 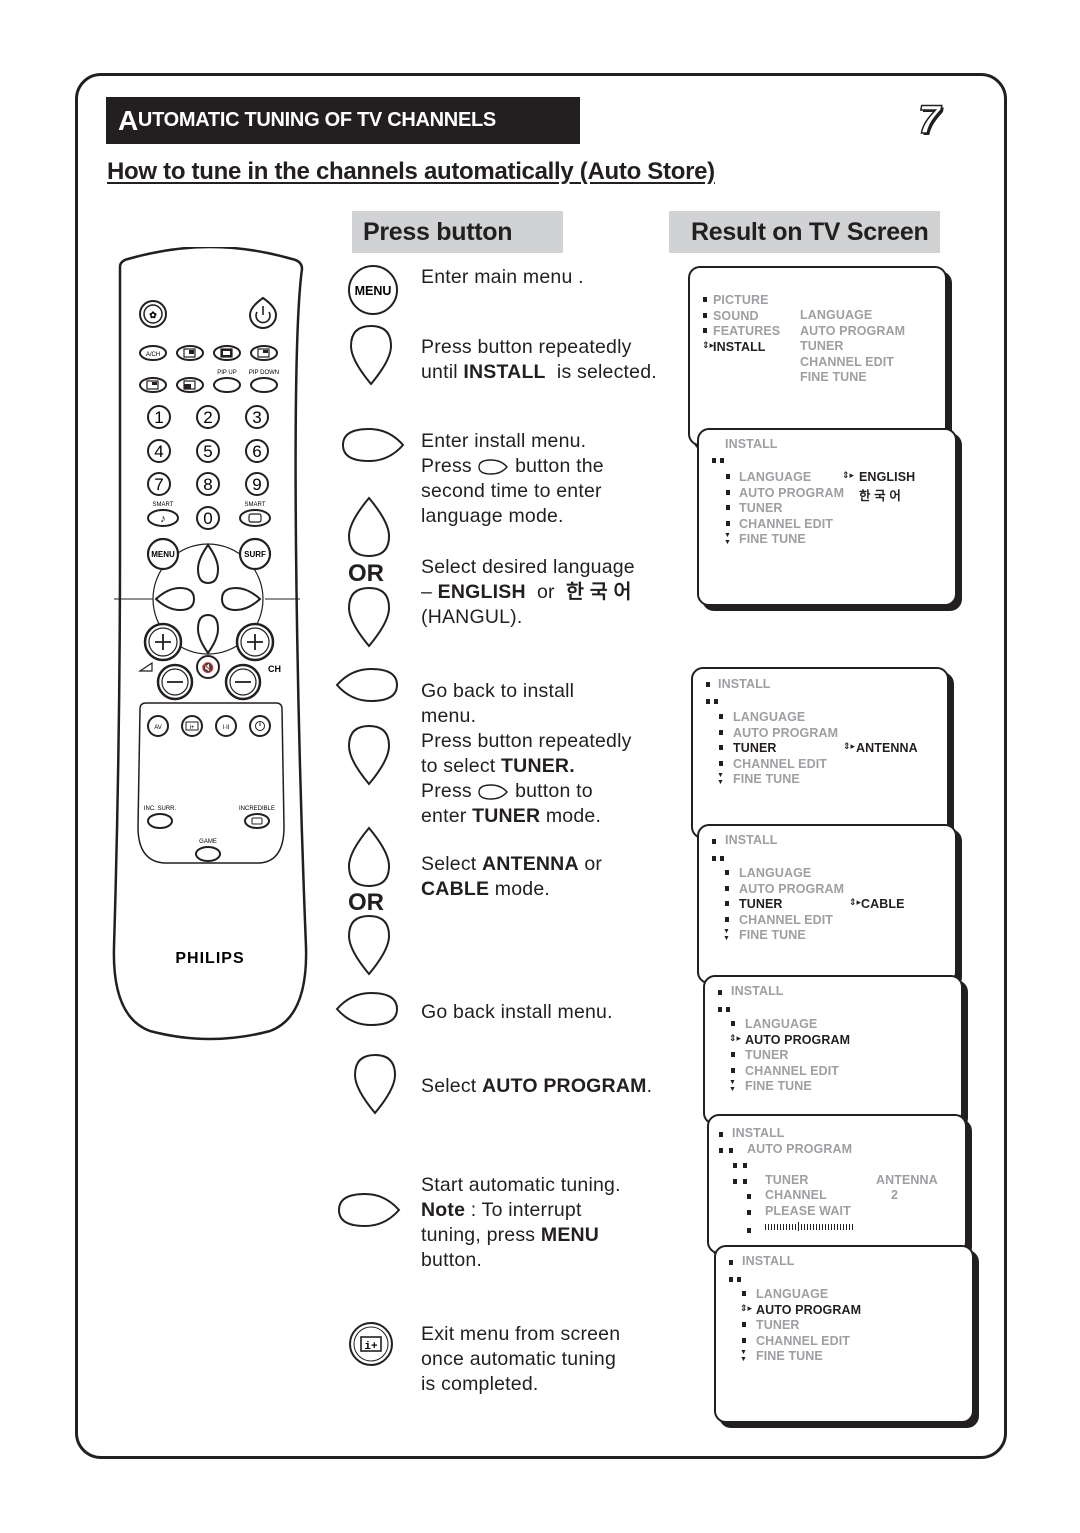 I want to click on brand-logo: PHILIPS, so click(x=209, y=958).